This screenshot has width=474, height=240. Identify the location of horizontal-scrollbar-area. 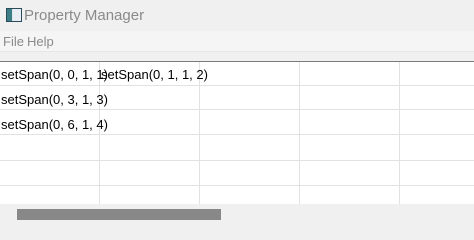
(237, 221).